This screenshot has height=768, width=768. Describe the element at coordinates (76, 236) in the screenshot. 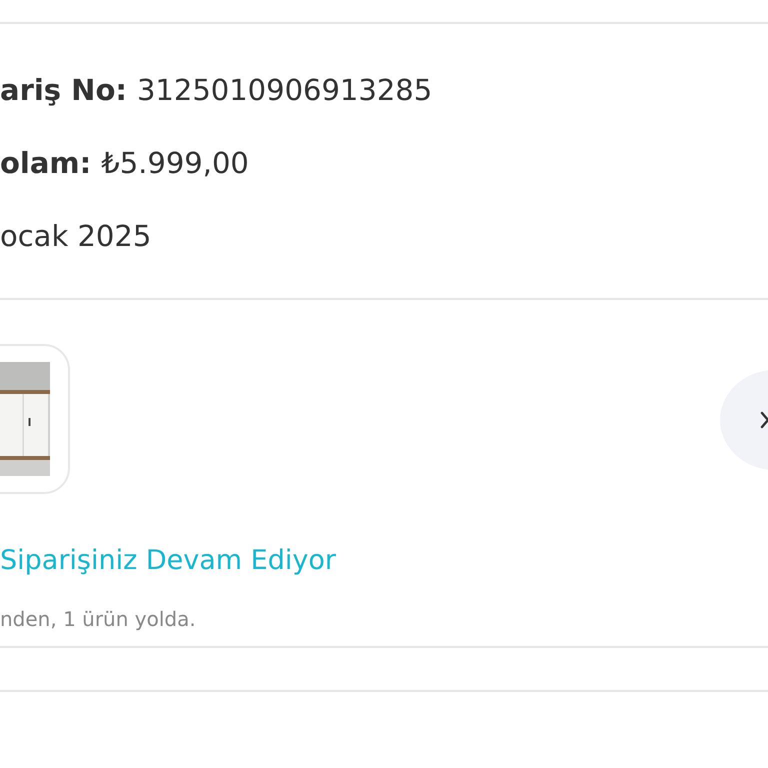

I see `field-value: ocak 2025` at that location.